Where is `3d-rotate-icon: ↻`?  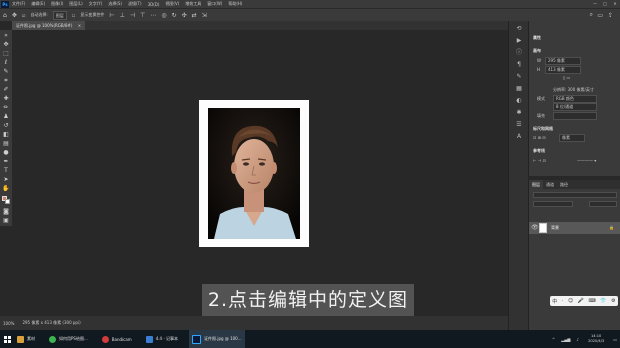 3d-rotate-icon: ↻ is located at coordinates (174, 15).